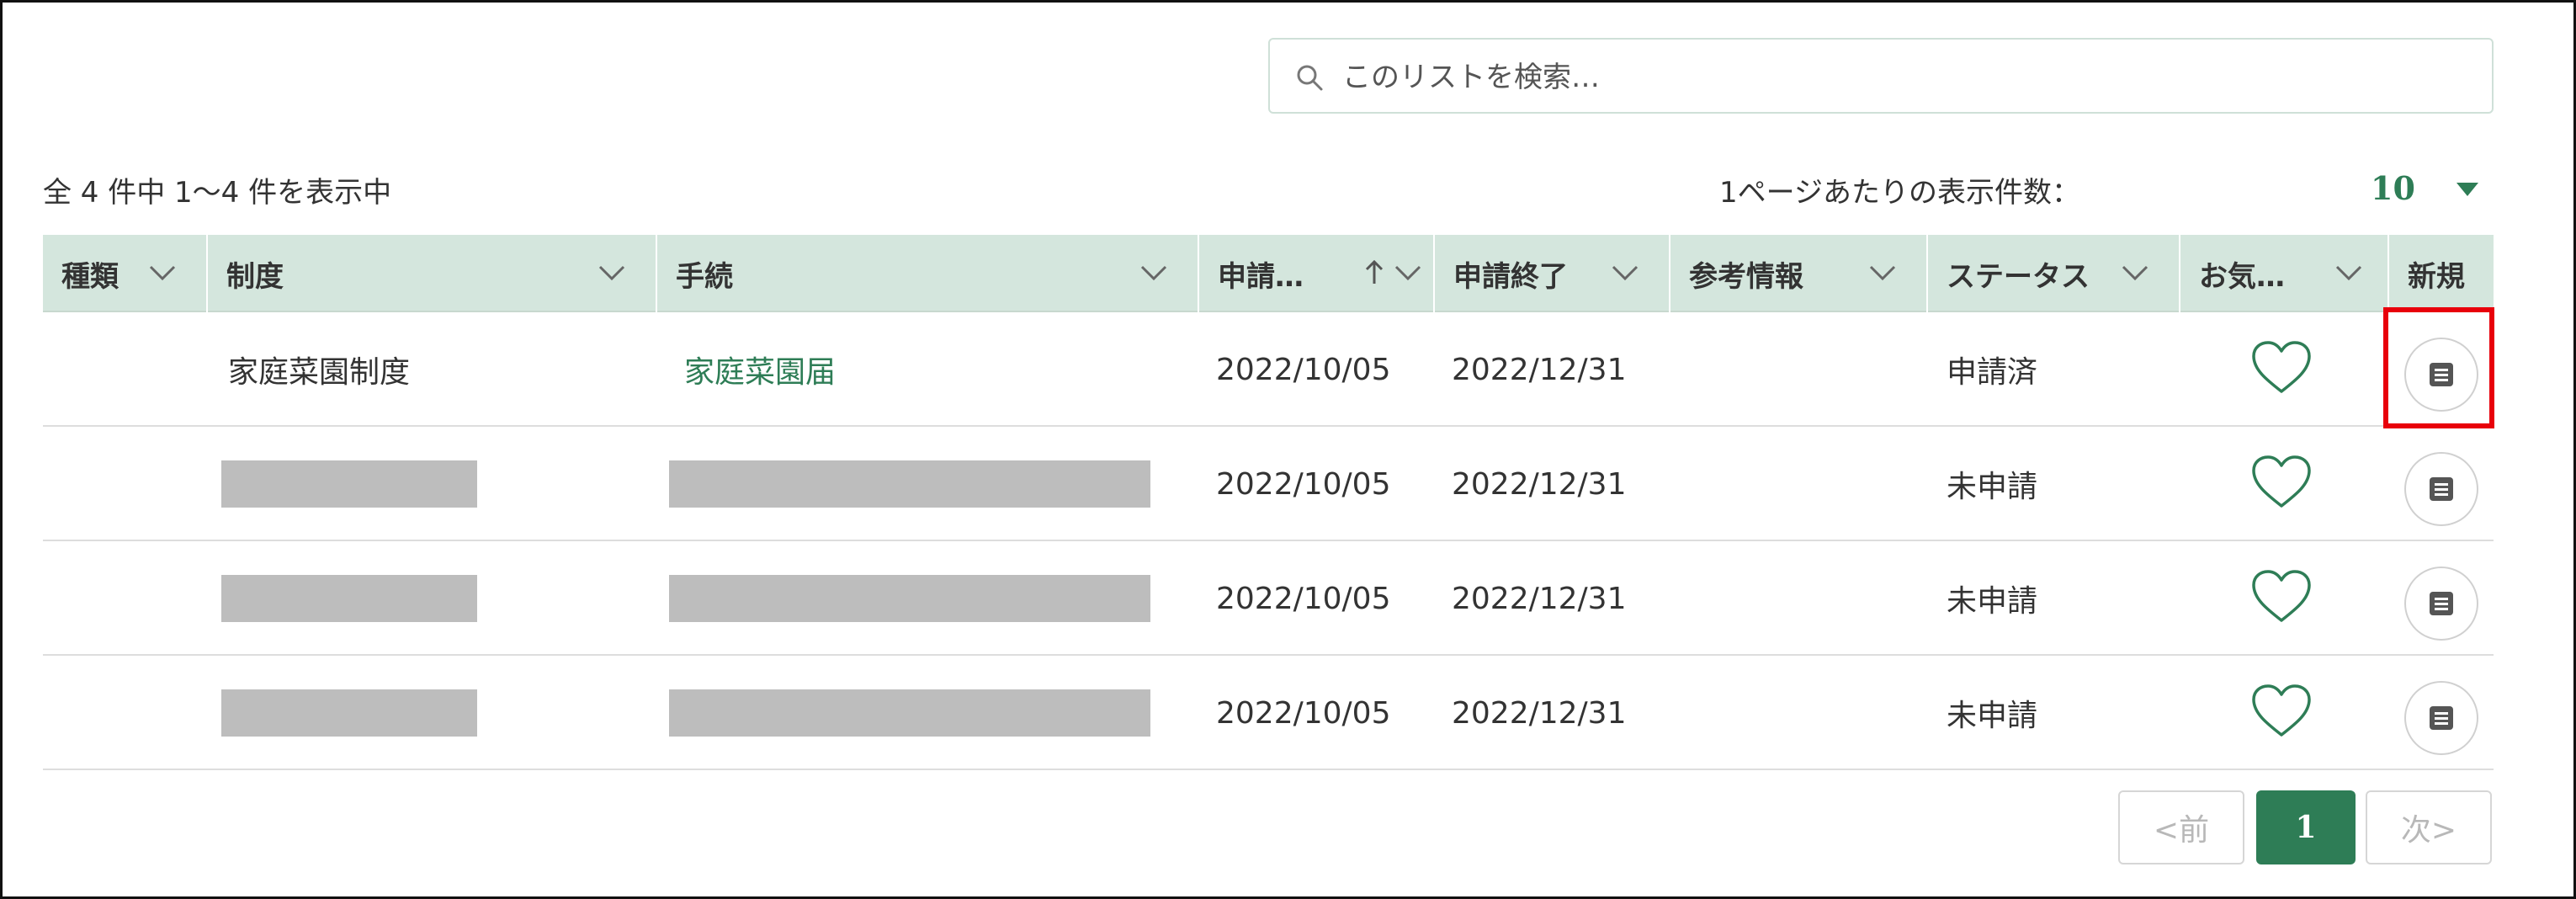 The height and width of the screenshot is (899, 2576). I want to click on current-page-button: 1, so click(2306, 827).